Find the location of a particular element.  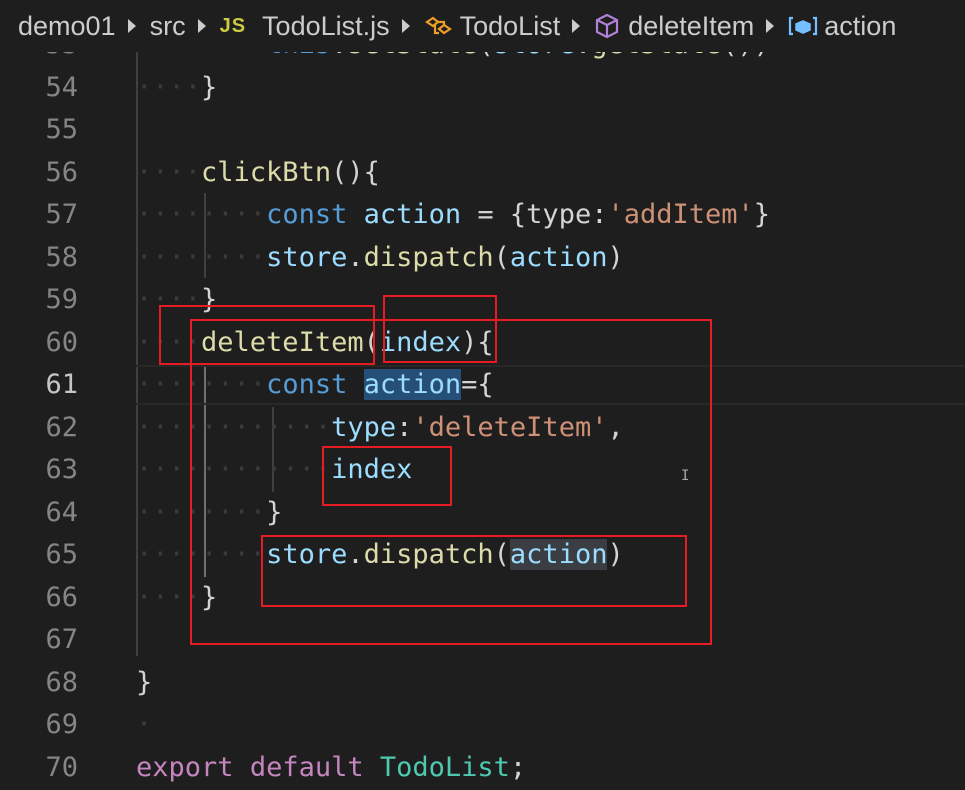

line-code: ········store.dispatch(action) is located at coordinates (380, 257).